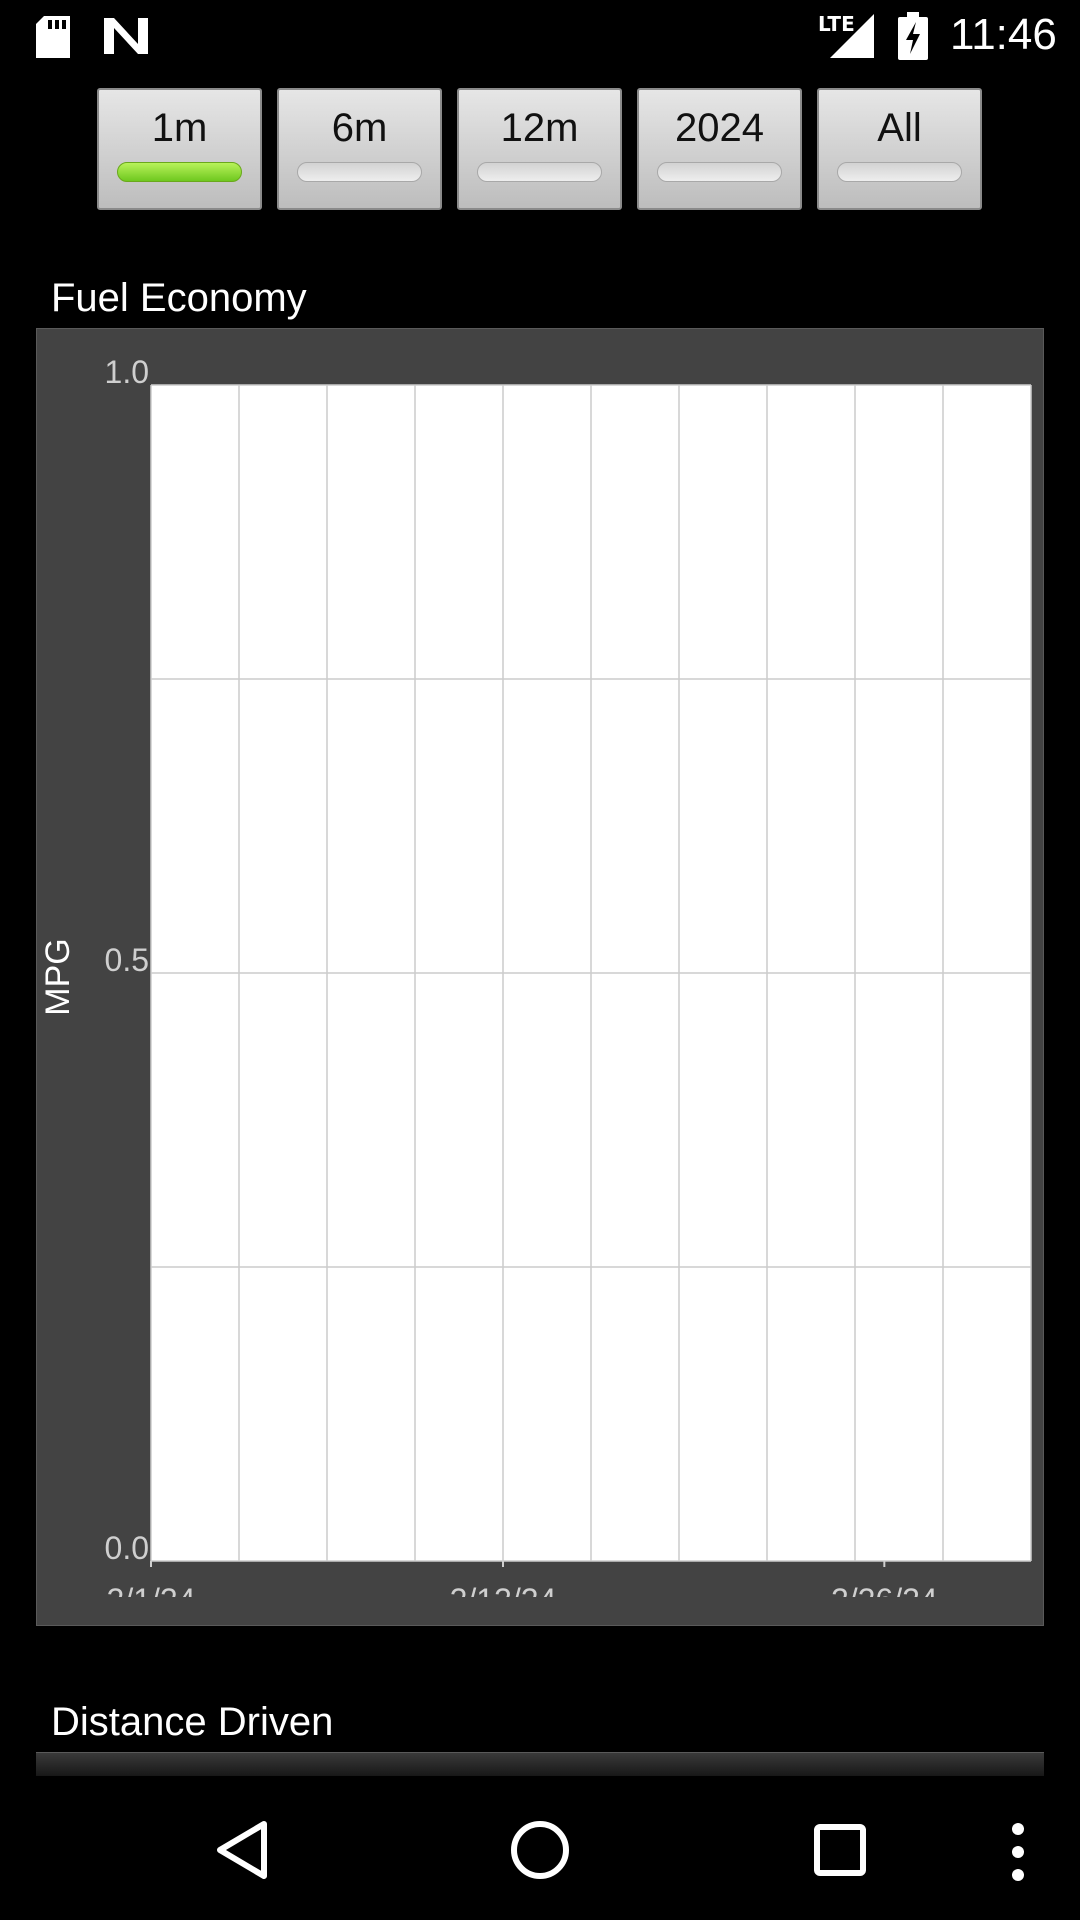  Describe the element at coordinates (242, 1850) in the screenshot. I see `back-icon` at that location.